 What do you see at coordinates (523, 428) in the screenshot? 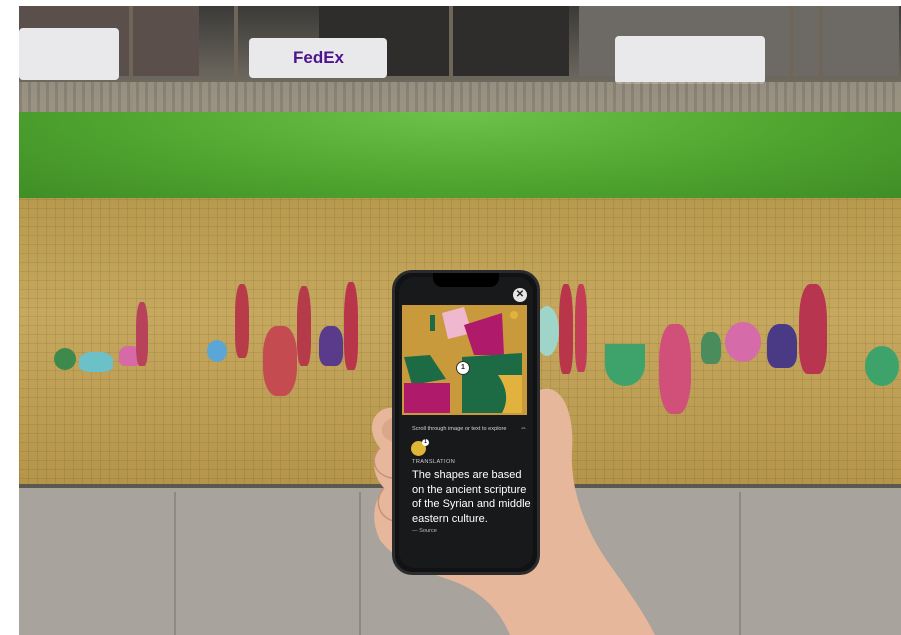
I see `swipe-icon: ⇔` at bounding box center [523, 428].